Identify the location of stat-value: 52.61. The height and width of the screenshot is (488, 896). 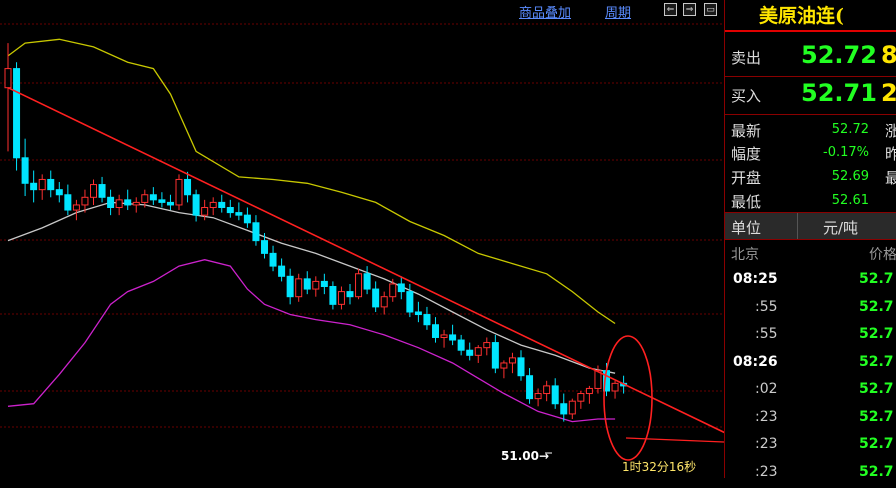
(850, 200).